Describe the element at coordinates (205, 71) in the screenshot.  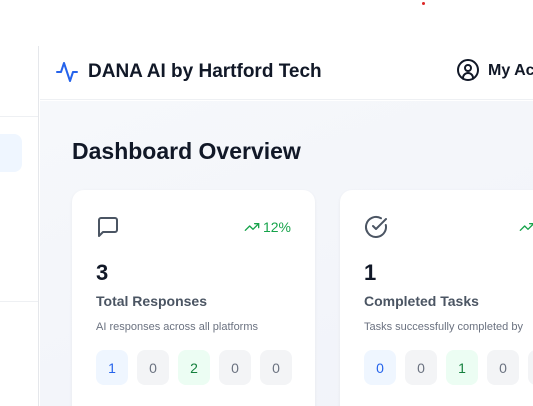
I see `brand-title: DANA AI by Hartford Tech` at that location.